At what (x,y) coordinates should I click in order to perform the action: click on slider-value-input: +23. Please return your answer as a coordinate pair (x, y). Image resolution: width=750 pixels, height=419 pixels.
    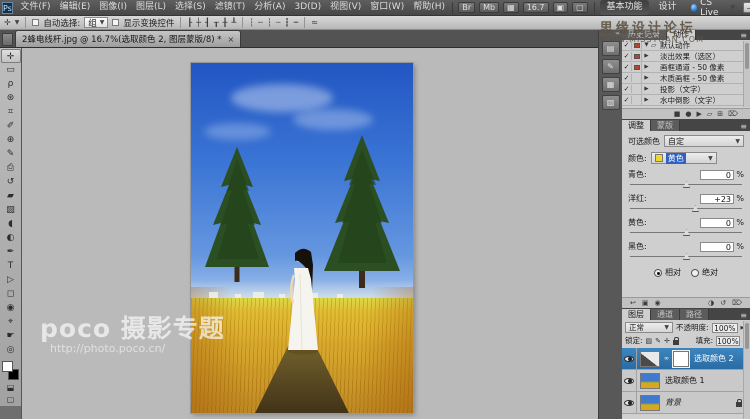
    Looking at the image, I should click on (717, 198).